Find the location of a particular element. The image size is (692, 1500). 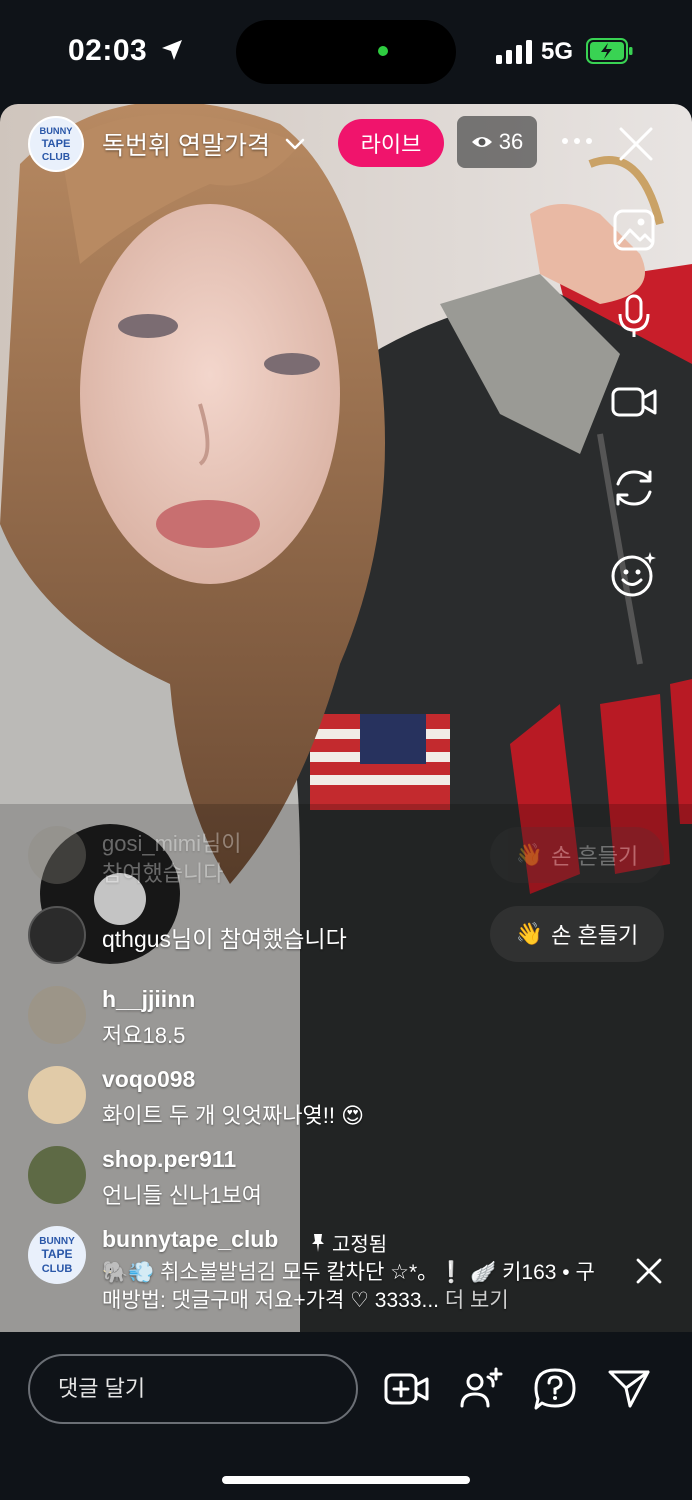

pinned-line-1: 🐘💨 취소불발넘김 모두 칼차단 ☆*。❕ 🪽 키163 • 구 is located at coordinates (348, 1272).